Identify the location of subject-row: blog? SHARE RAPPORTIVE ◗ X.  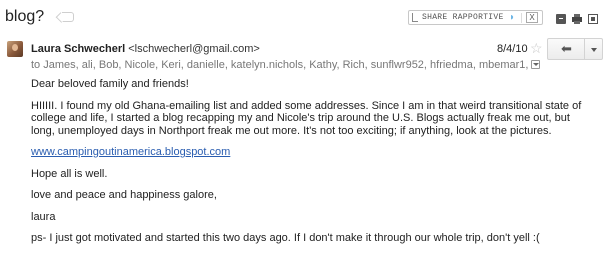
(302, 17).